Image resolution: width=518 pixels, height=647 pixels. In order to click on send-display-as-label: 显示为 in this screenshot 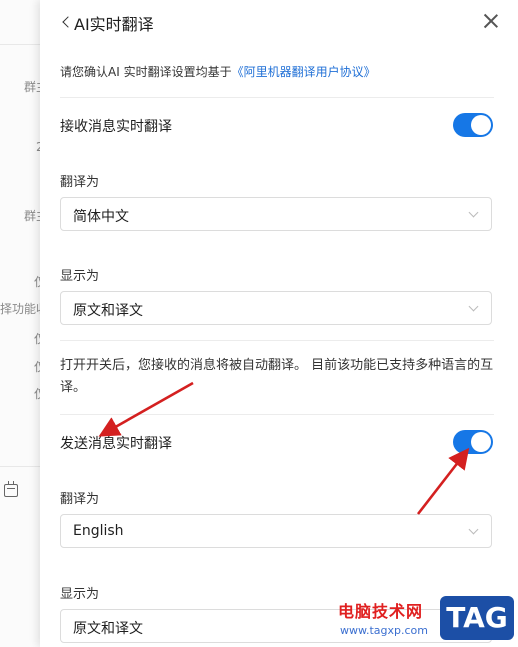, I will do `click(80, 594)`.